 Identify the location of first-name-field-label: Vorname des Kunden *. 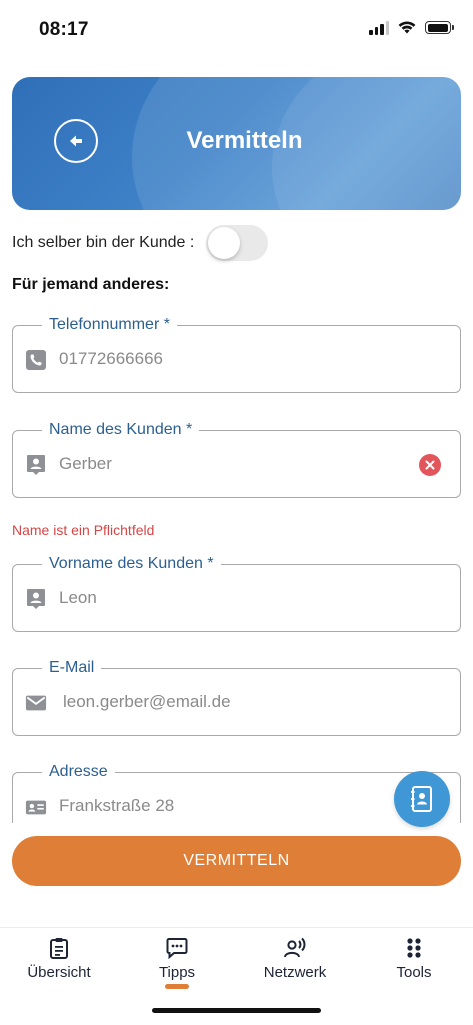
(131, 564).